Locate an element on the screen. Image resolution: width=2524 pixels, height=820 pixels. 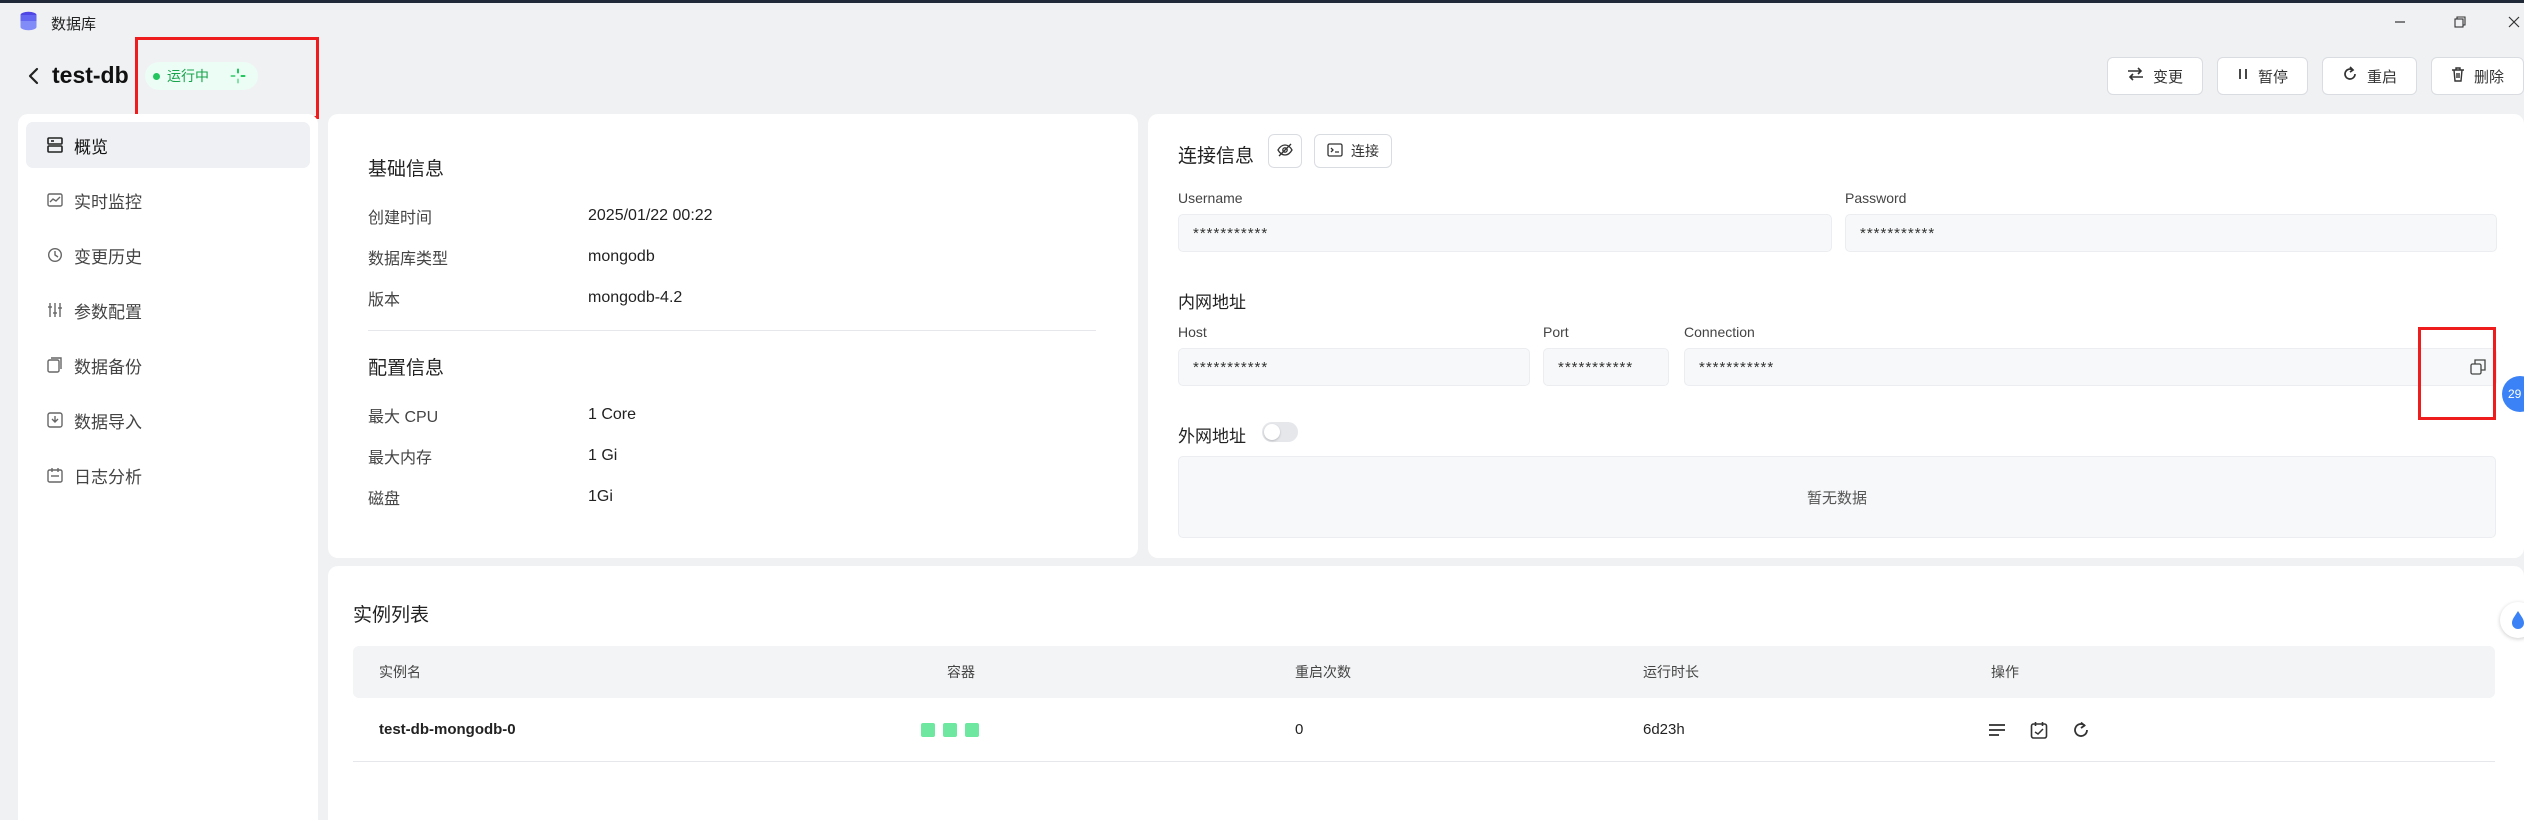
sidebar-item-label: 数据导入 is located at coordinates (108, 422).